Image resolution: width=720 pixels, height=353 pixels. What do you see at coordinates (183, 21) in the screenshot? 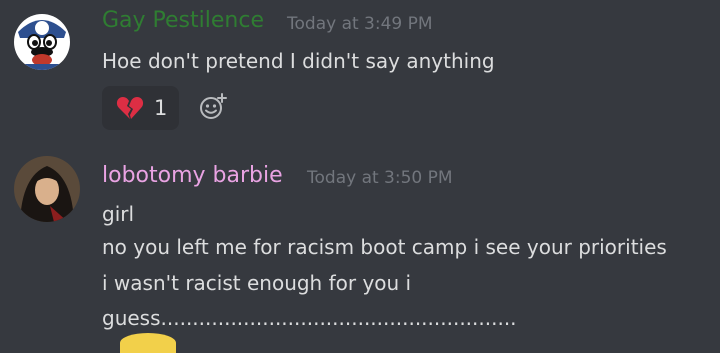
I see `username: Gay Pestilence` at bounding box center [183, 21].